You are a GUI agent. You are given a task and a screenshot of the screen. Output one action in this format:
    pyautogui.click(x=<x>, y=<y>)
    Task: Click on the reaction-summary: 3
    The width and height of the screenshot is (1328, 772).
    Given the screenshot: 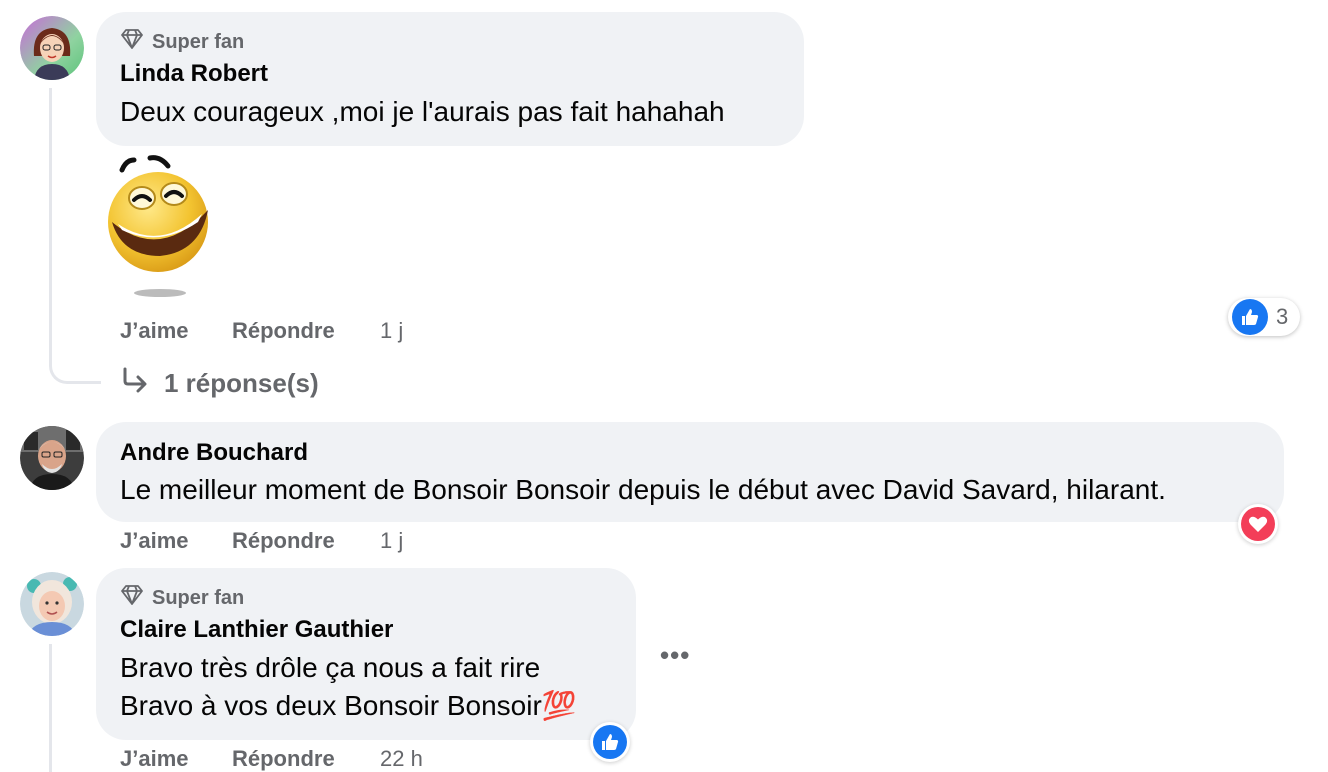 What is the action you would take?
    pyautogui.click(x=1264, y=317)
    